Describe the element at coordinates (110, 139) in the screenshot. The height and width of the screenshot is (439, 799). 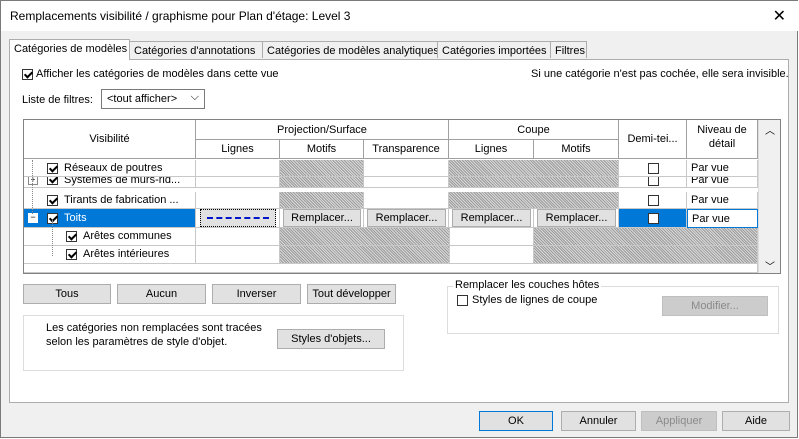
I see `header-visibility: Visibilité` at that location.